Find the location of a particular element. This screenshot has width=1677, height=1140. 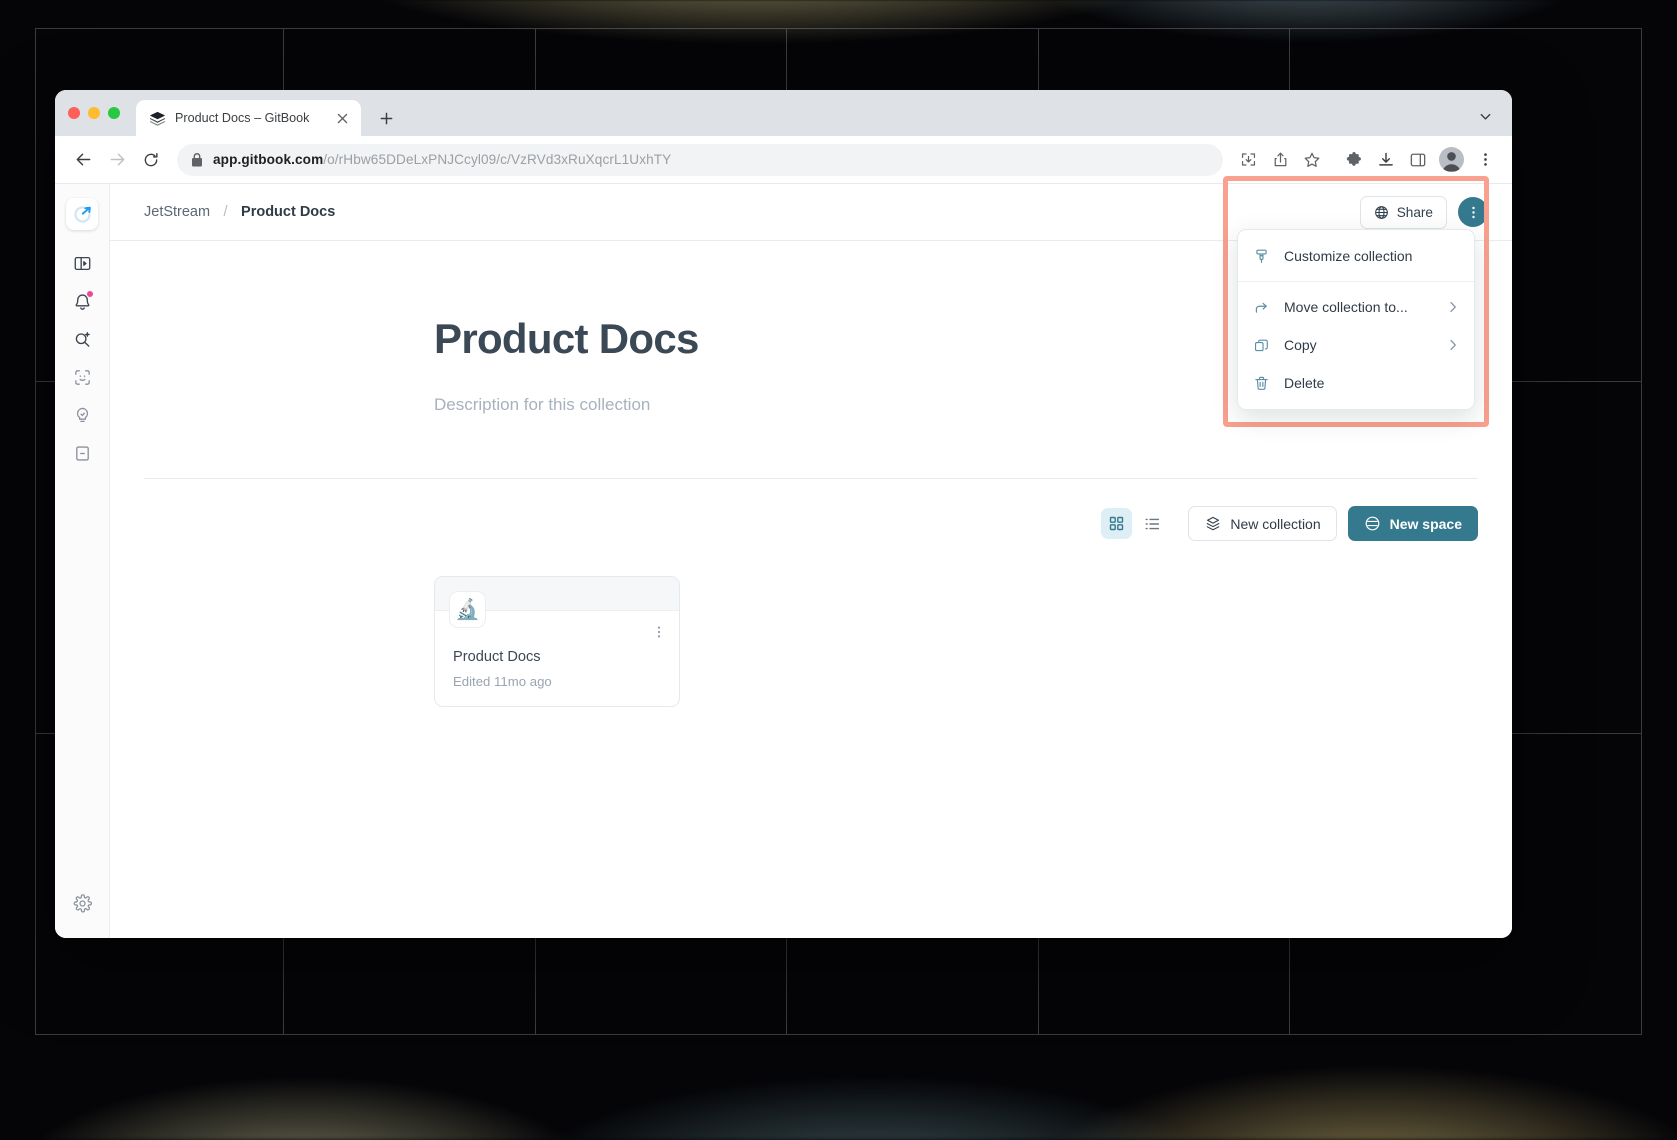

card-body: 🔬 Product Docs Edited 11mo ago is located at coordinates (557, 648).